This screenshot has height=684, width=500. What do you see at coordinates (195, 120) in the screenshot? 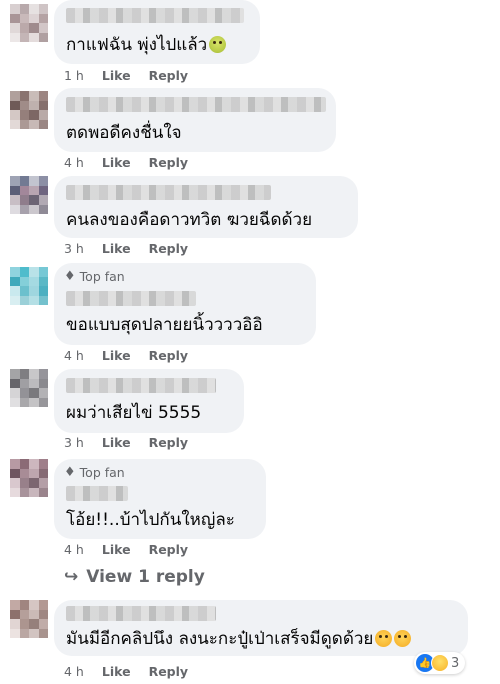
I see `comment-bubble: ตดพอดีคงชื่นใจ` at bounding box center [195, 120].